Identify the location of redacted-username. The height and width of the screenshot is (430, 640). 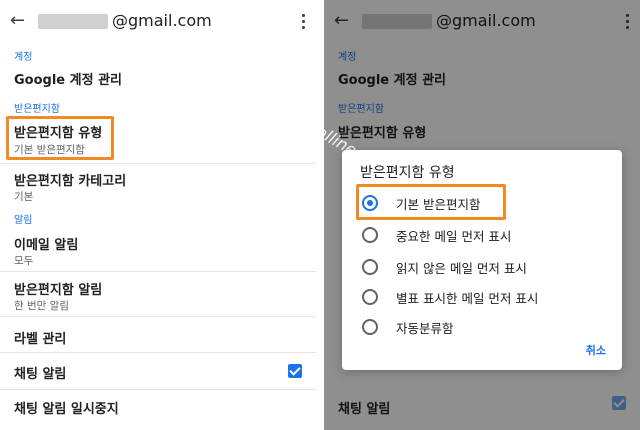
(73, 21).